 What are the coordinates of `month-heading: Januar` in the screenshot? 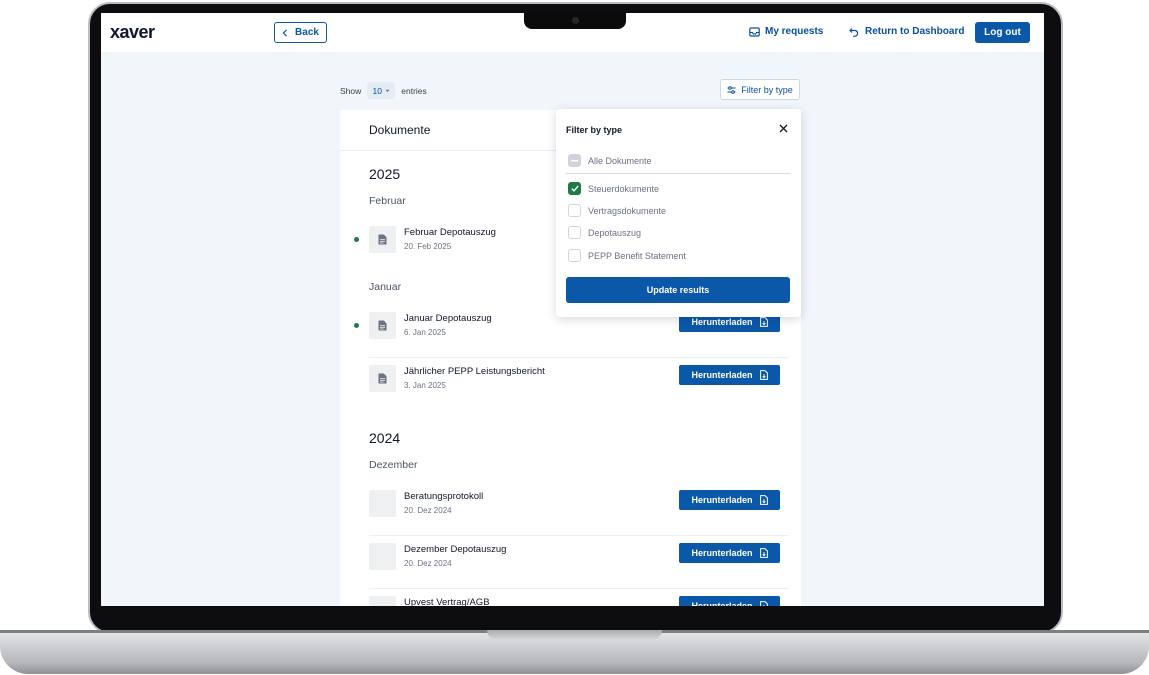 It's located at (385, 287).